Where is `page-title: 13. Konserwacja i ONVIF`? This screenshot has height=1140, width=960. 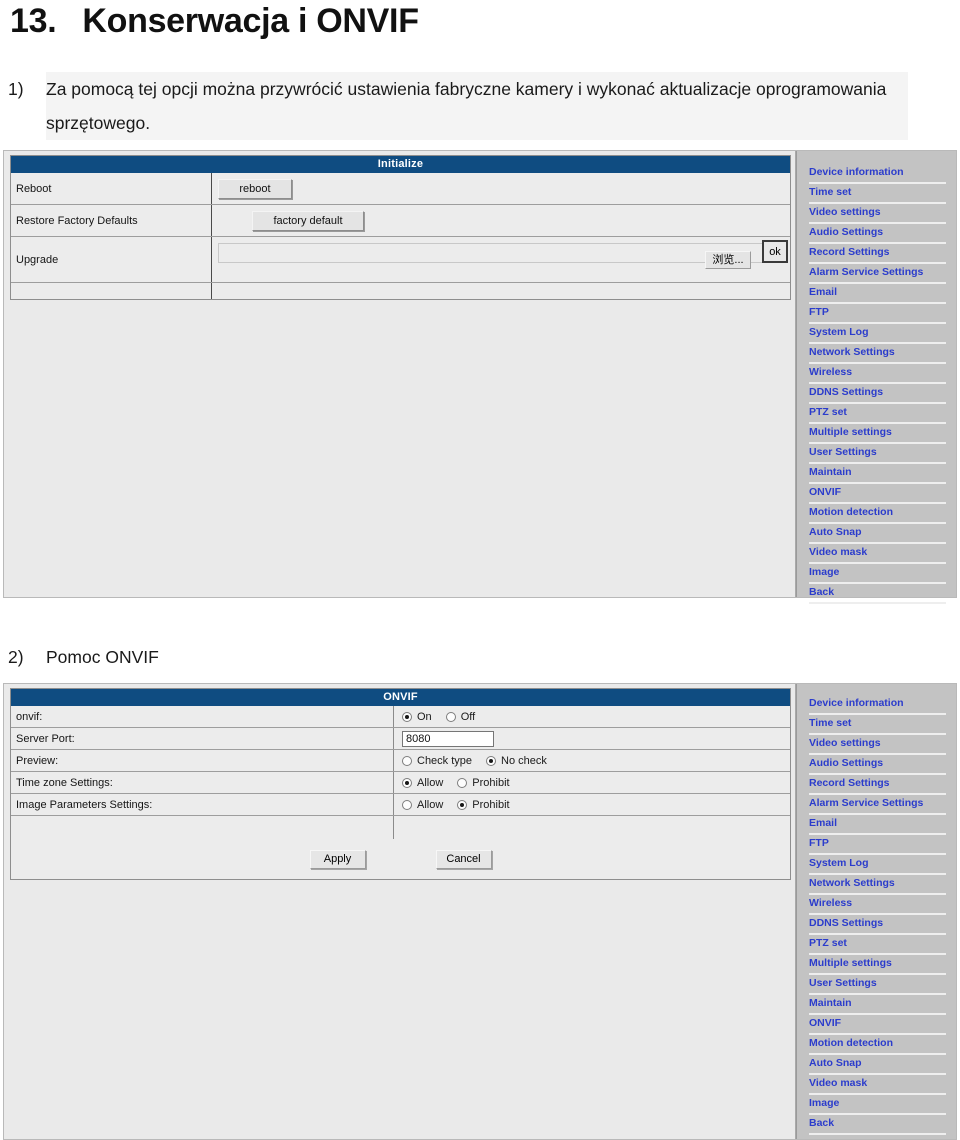
page-title: 13. Konserwacja i ONVIF is located at coordinates (214, 21).